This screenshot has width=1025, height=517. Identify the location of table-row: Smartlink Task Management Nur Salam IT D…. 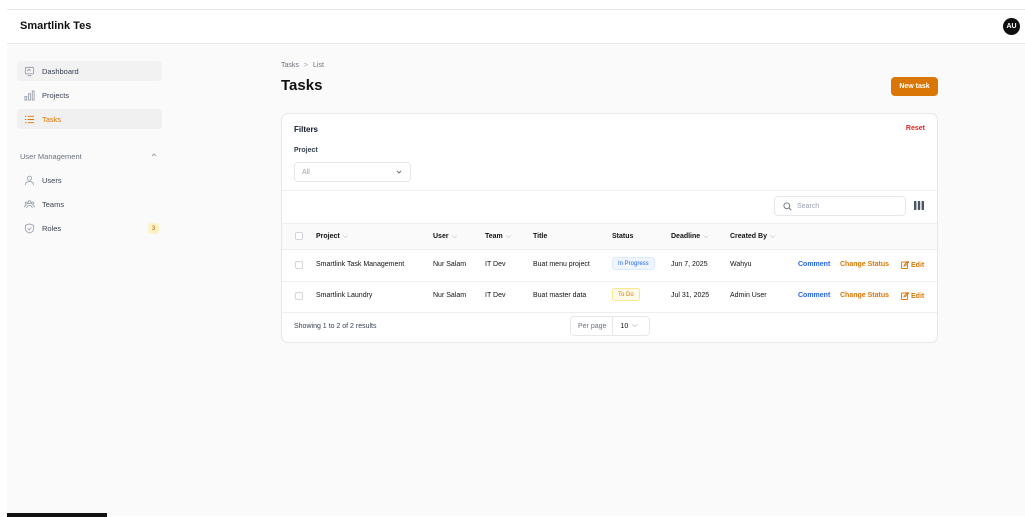
(609, 265).